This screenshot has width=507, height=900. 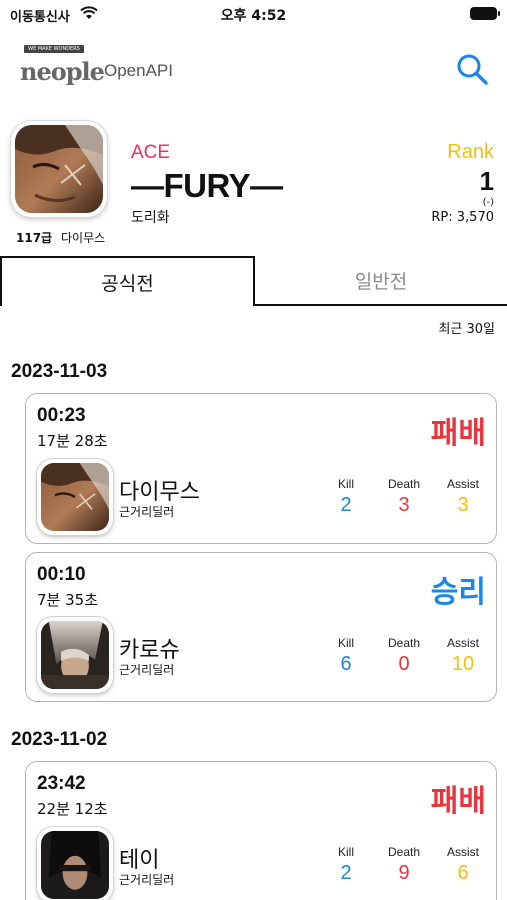 I want to click on period-filter: 최근 30일, so click(x=466, y=327).